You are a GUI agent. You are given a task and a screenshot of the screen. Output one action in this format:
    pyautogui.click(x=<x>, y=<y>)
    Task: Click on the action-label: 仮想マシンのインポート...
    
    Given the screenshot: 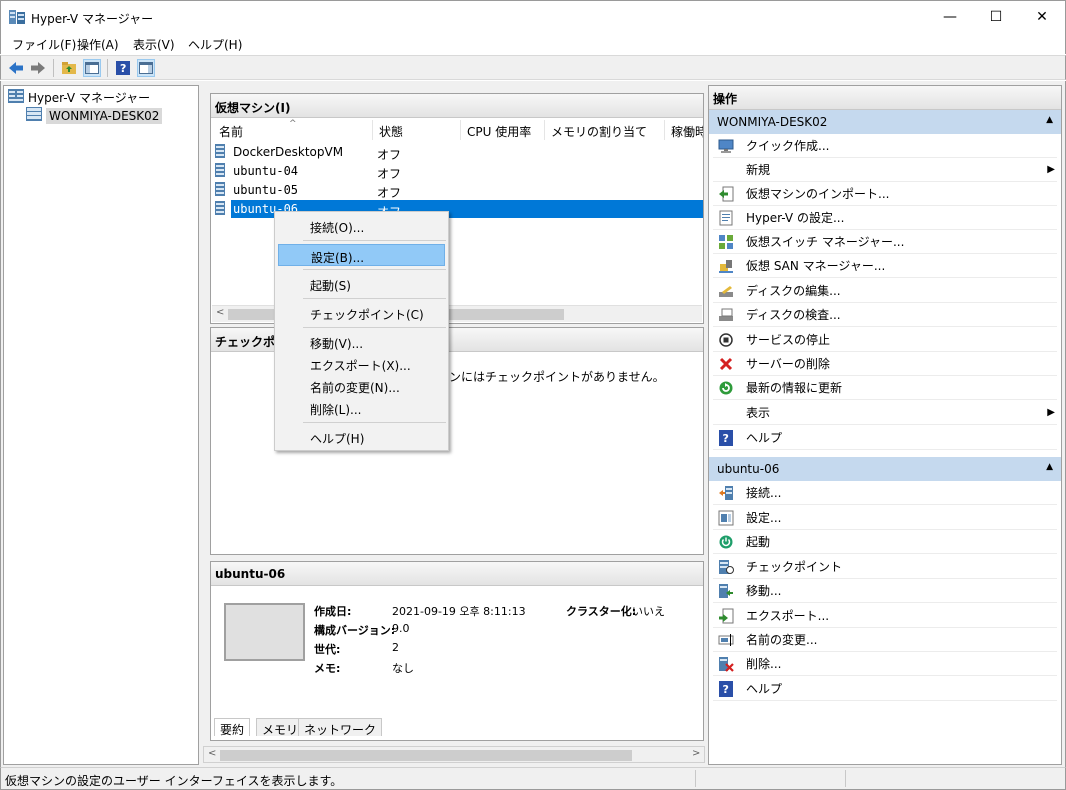 What is the action you would take?
    pyautogui.click(x=818, y=194)
    